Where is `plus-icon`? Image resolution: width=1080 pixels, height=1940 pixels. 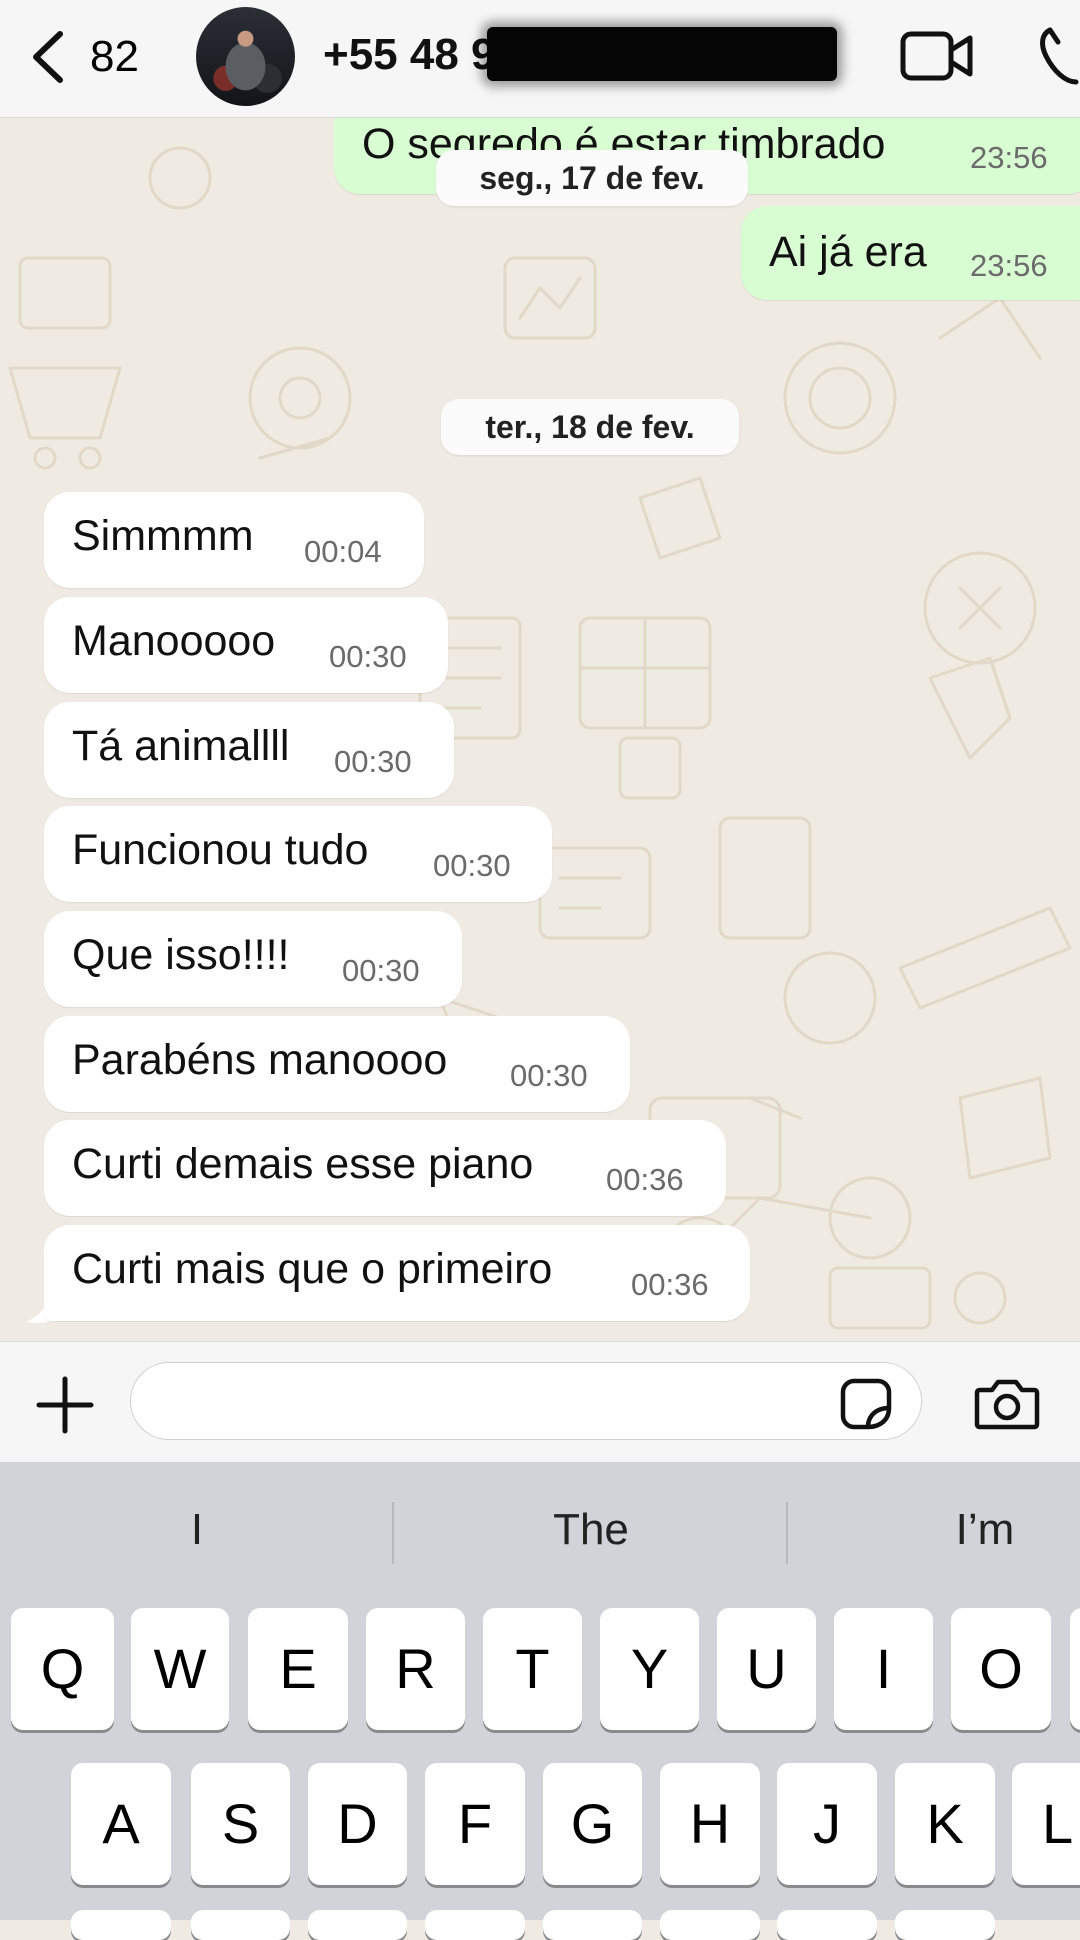 plus-icon is located at coordinates (65, 1405).